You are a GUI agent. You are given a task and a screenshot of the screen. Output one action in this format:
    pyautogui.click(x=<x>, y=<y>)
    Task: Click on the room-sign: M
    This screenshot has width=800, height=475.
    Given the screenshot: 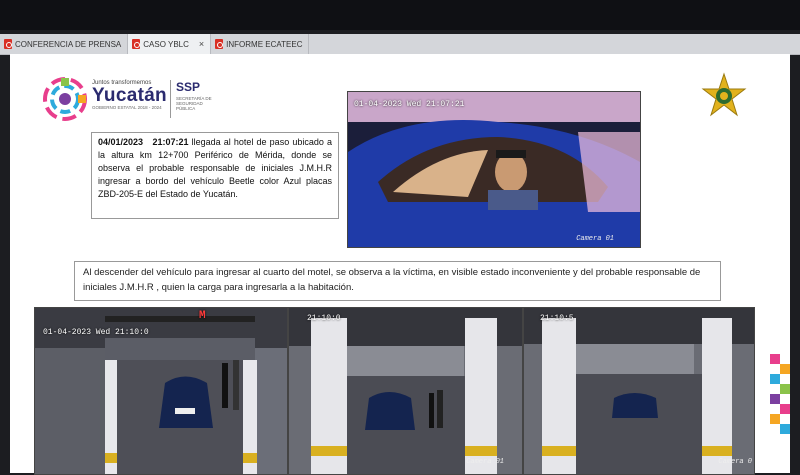 What is the action you would take?
    pyautogui.click(x=202, y=316)
    